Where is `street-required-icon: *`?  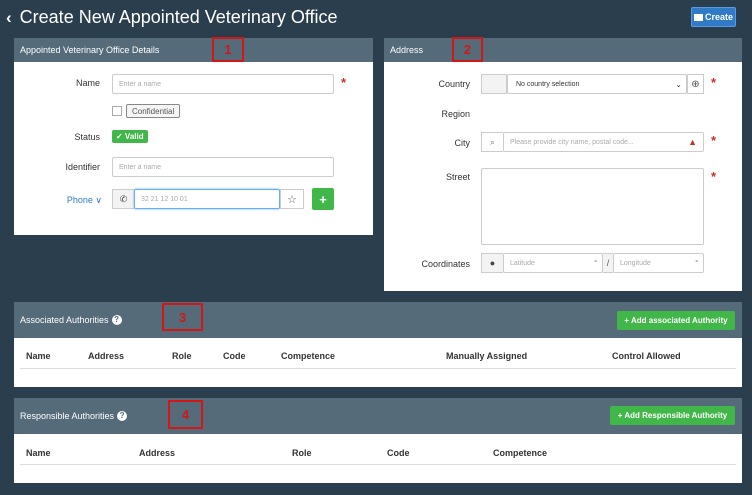
street-required-icon: * is located at coordinates (714, 176).